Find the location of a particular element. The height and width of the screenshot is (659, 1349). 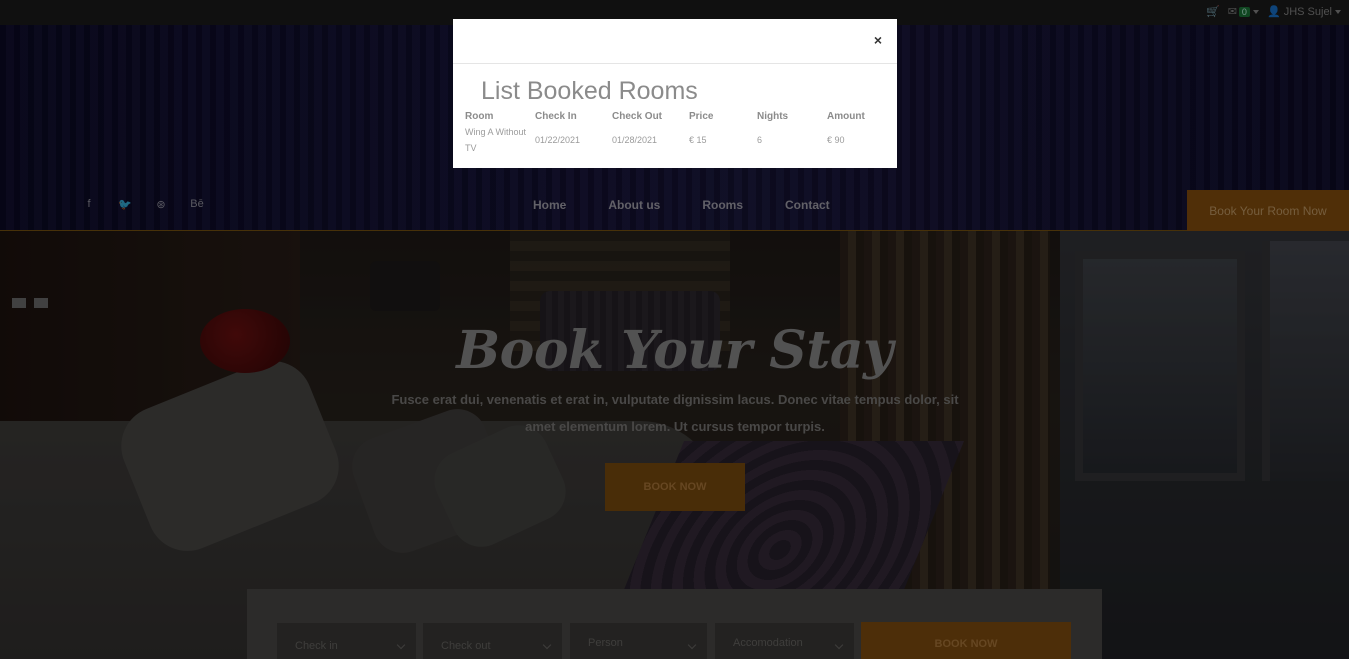

cell-check-out: 01/28/2021 is located at coordinates (635, 140).